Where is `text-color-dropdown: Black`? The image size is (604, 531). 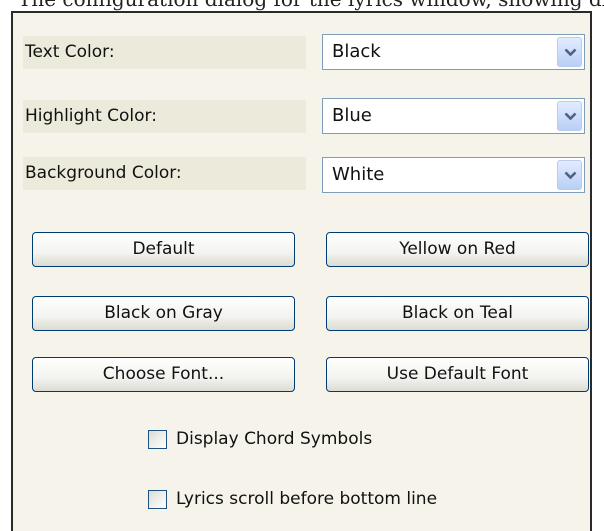 text-color-dropdown: Black is located at coordinates (453, 52).